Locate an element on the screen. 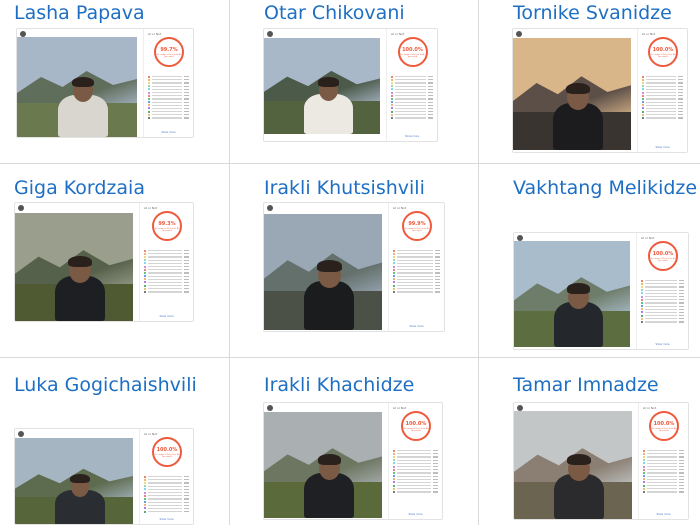 The width and height of the screenshot is (700, 525). person-name-link: Luka Gogichaishvili is located at coordinates (119, 385).